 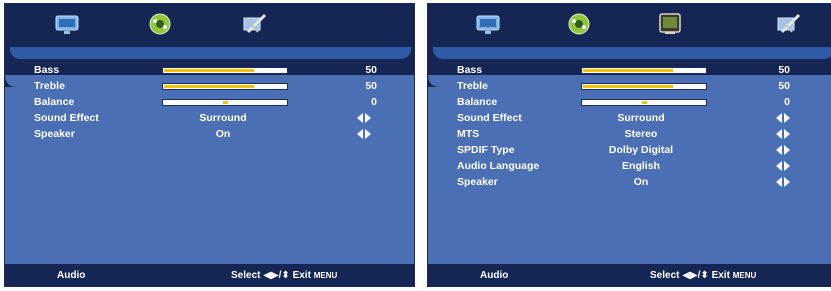 I want to click on row-spdif-type: SPDIF Type Dolby Digital, so click(x=629, y=151).